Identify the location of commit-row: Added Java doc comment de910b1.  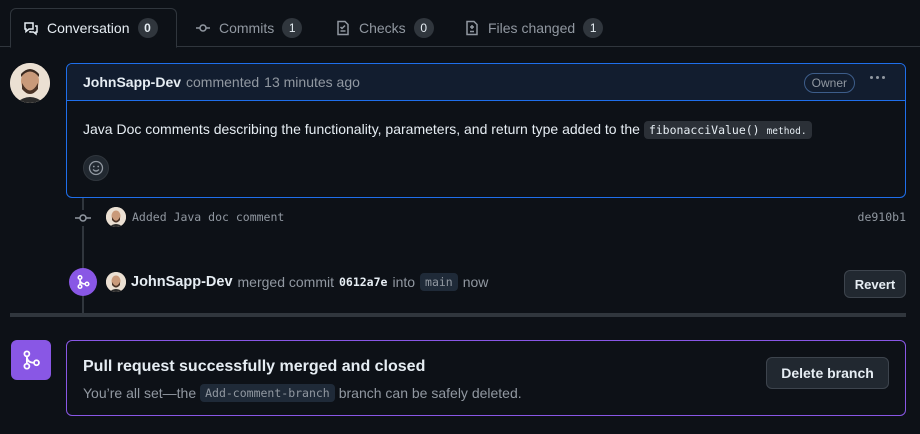
(506, 217).